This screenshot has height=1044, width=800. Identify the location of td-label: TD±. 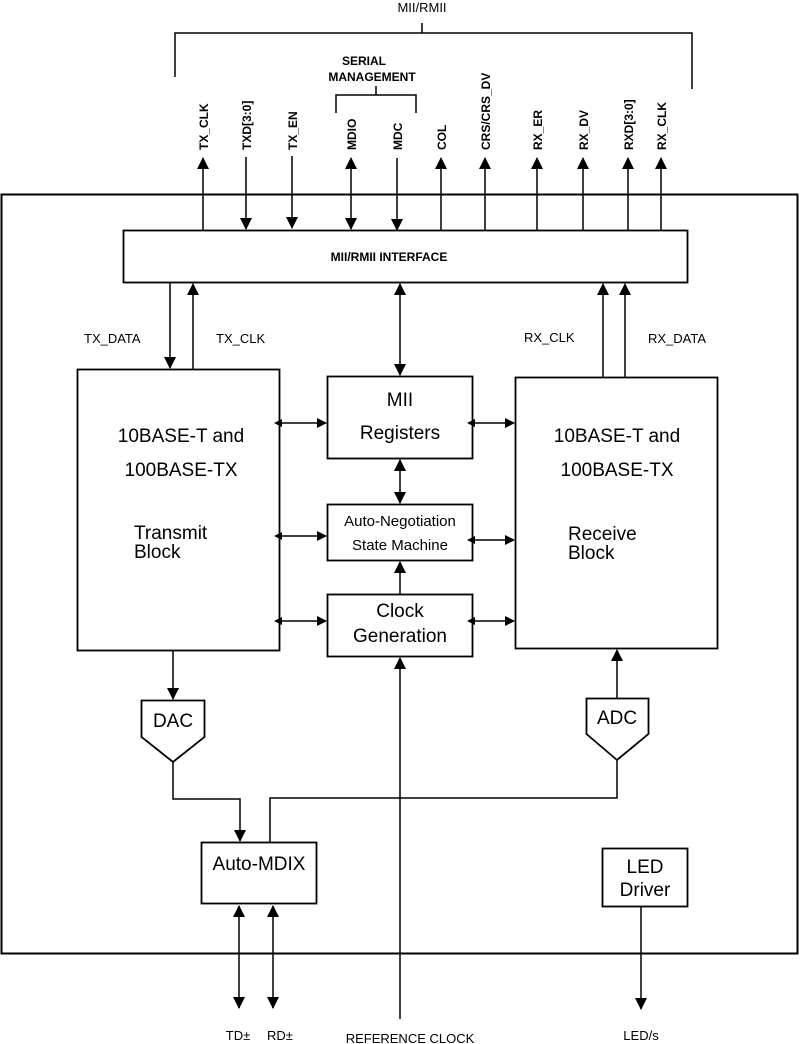
(238, 1035).